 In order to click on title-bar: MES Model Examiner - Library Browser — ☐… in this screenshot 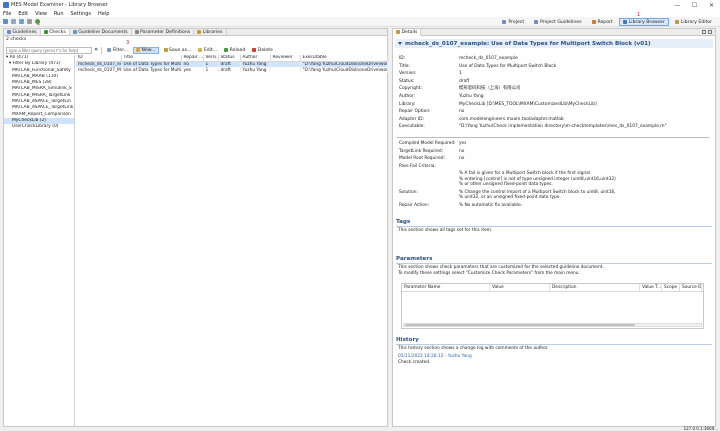, I will do `click(360, 5)`.